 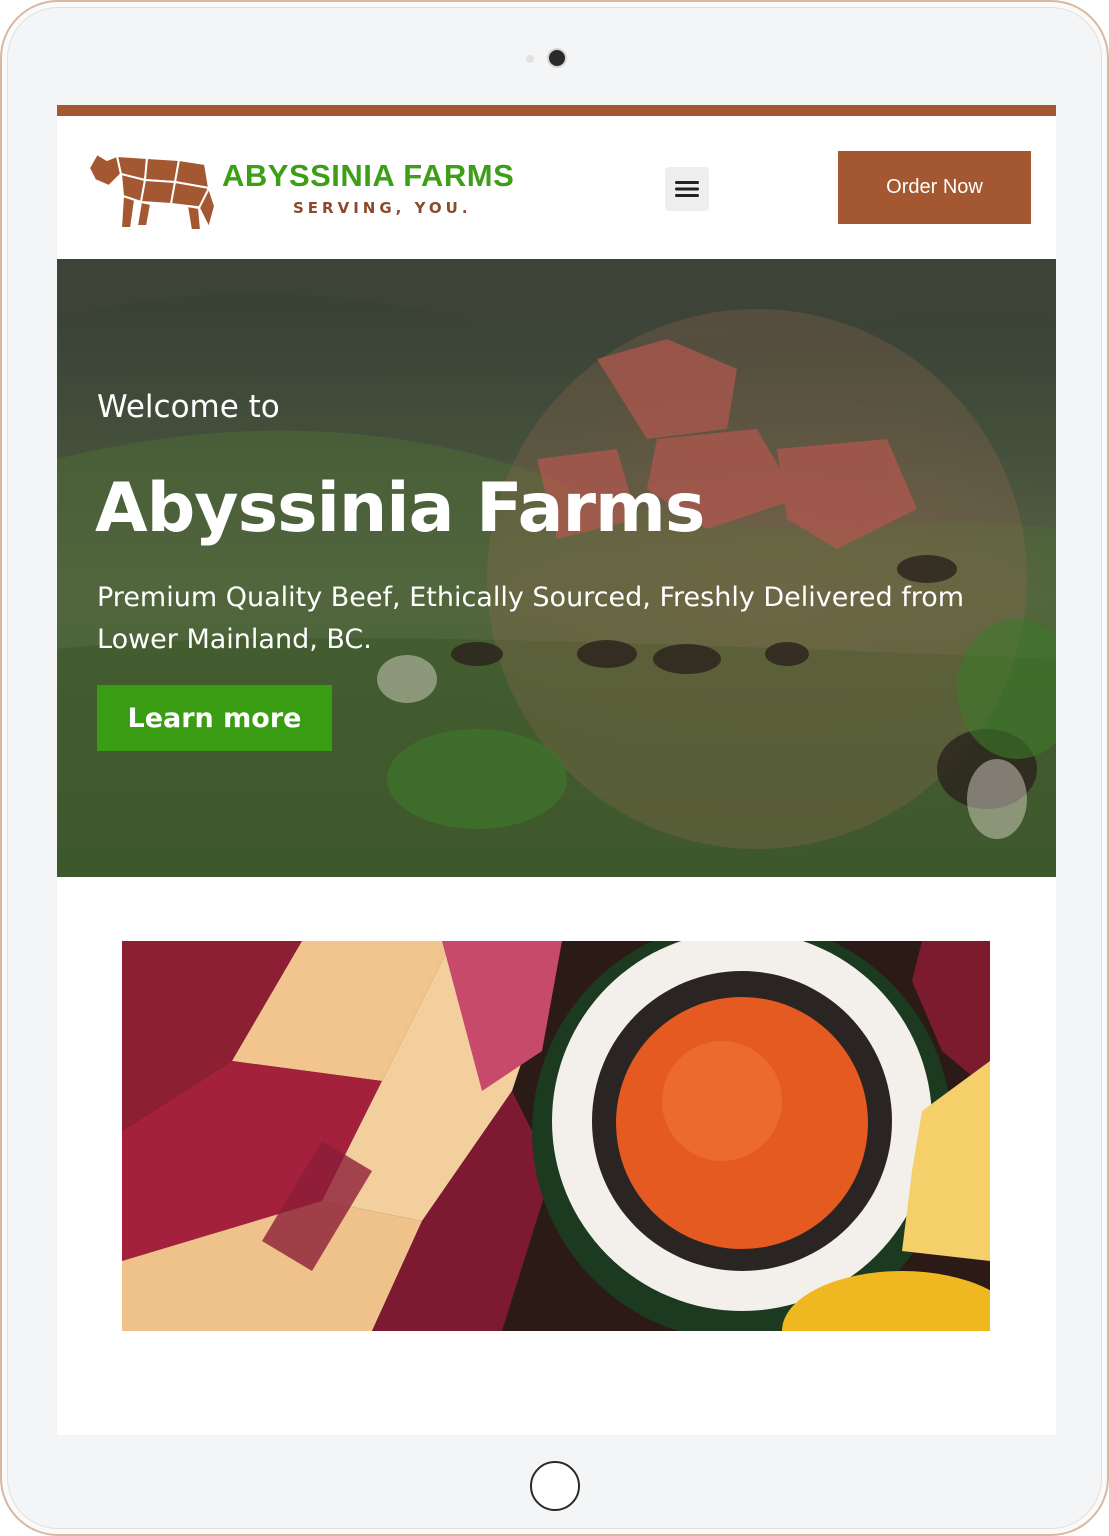 I want to click on sensor-dot, so click(x=530, y=59).